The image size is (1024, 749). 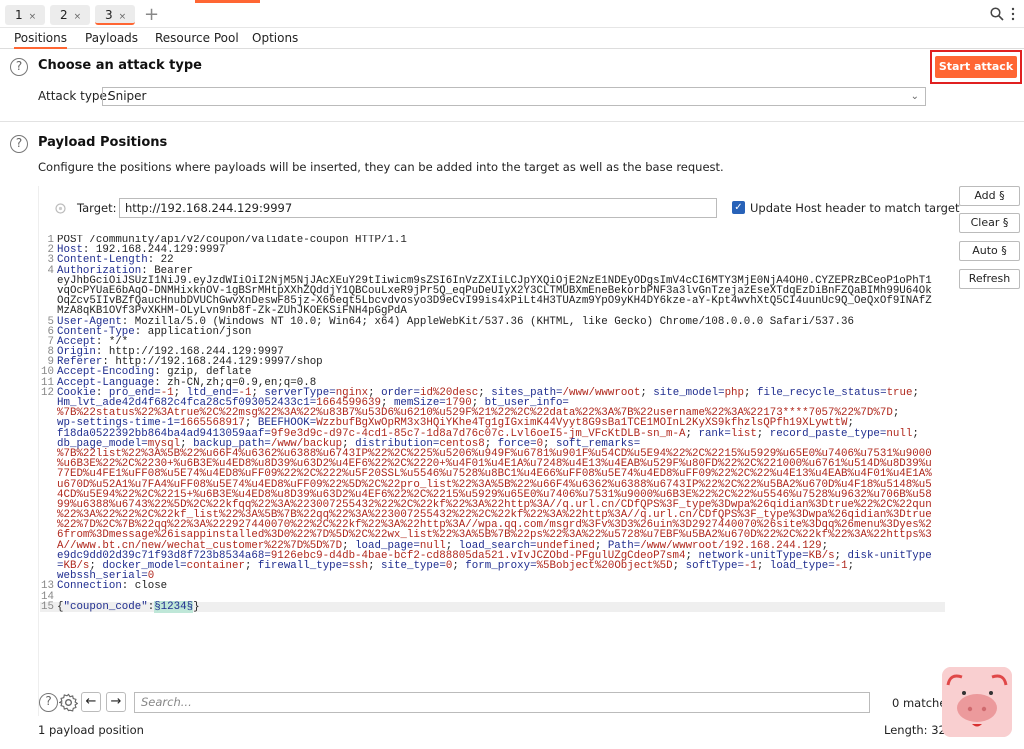 I want to click on tab-label: 2, so click(x=64, y=15).